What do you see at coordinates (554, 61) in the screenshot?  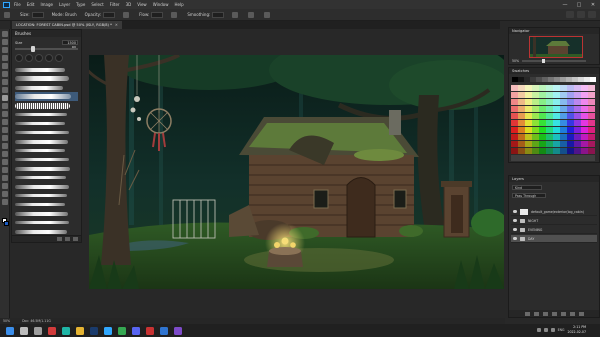 I see `navigator-zoom-slider` at bounding box center [554, 61].